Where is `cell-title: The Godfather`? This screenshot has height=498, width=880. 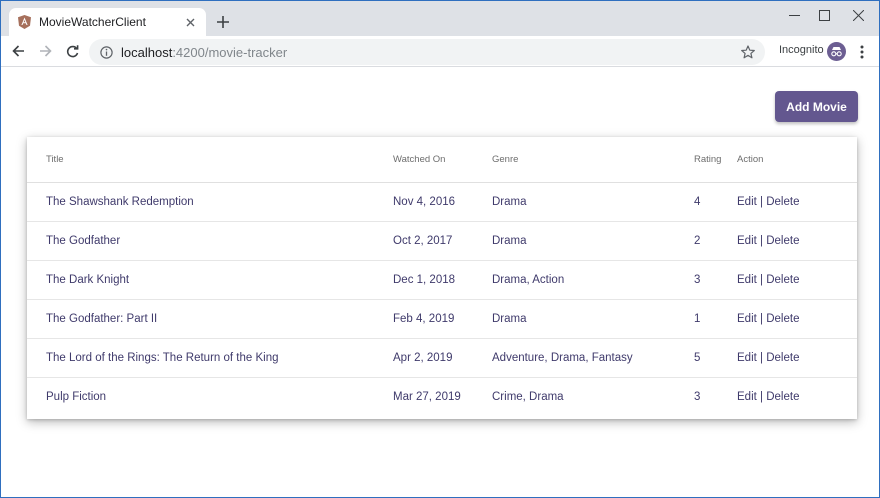
cell-title: The Godfather is located at coordinates (83, 241).